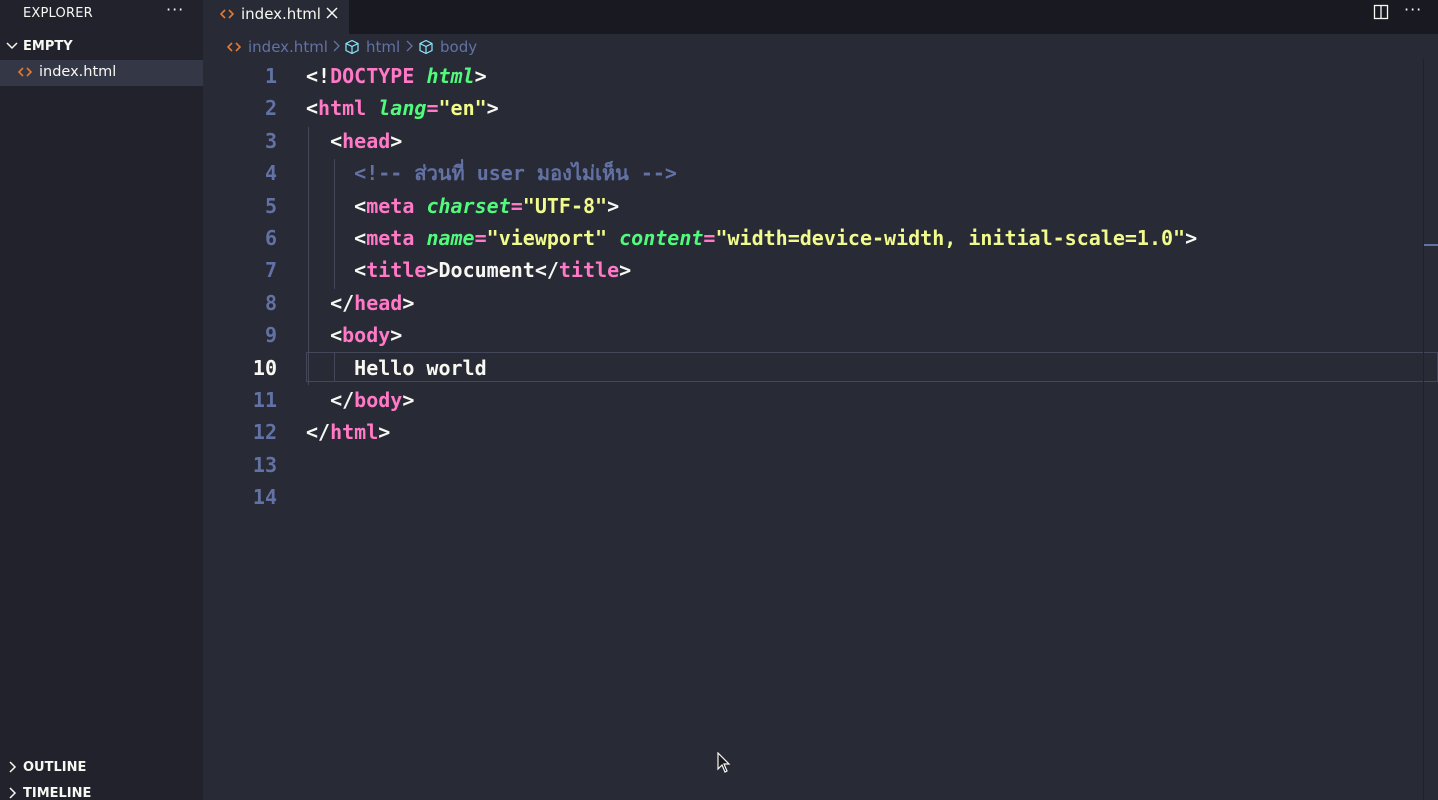  Describe the element at coordinates (547, 238) in the screenshot. I see `code-token-str: "viewport"` at that location.